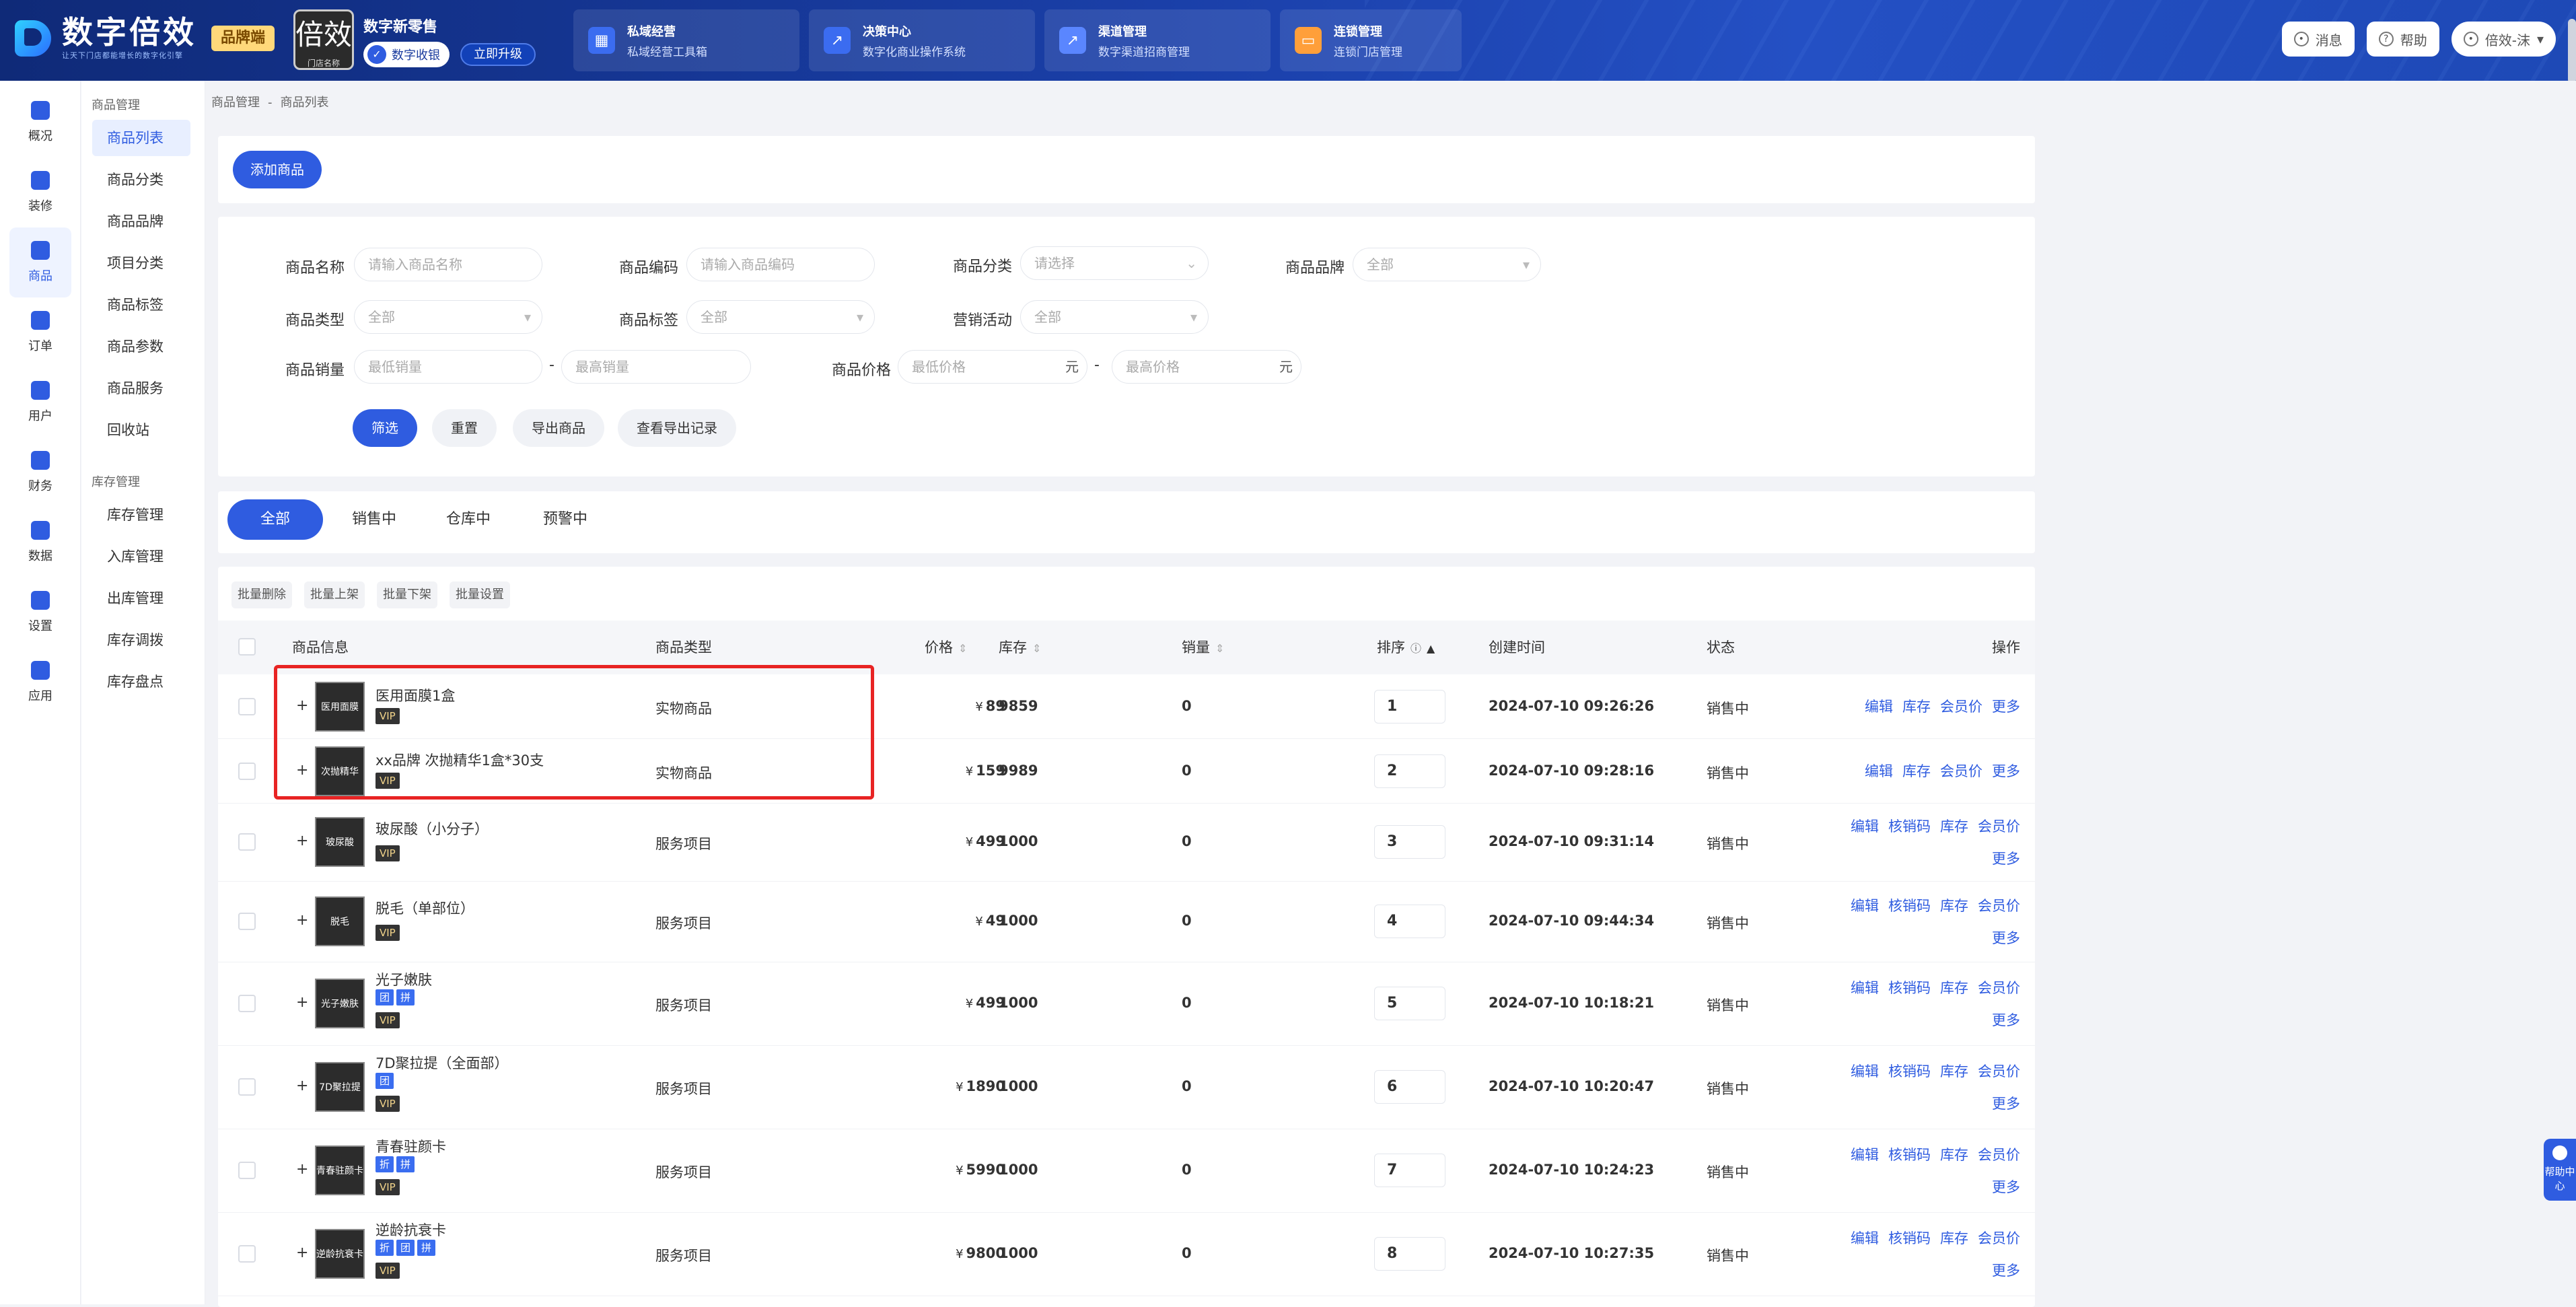 This screenshot has height=1307, width=2576. Describe the element at coordinates (498, 54) in the screenshot. I see `upgrade-button: 立即升级` at that location.